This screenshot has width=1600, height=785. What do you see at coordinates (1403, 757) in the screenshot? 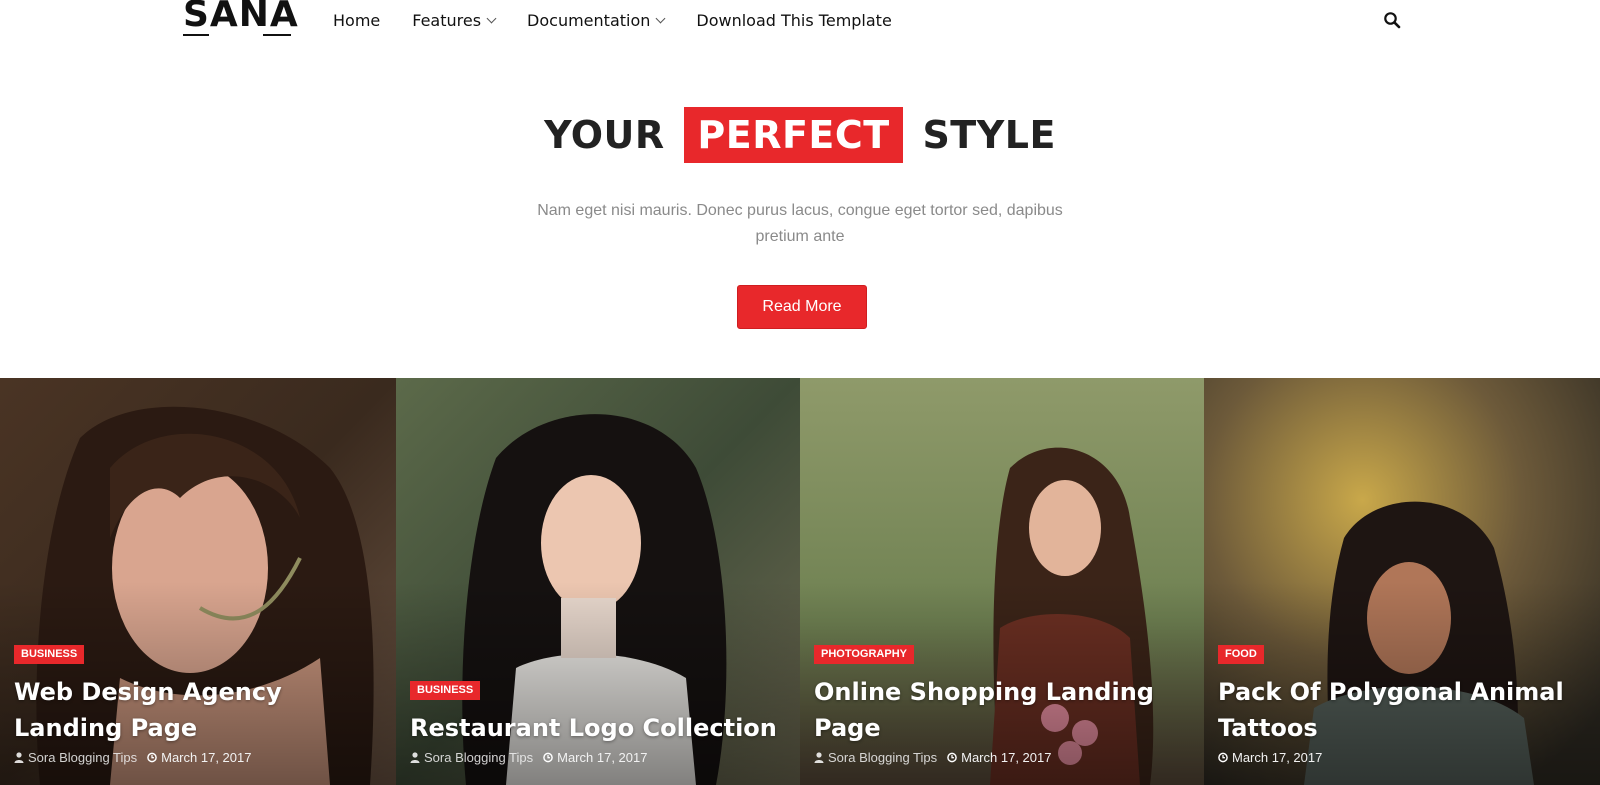
I see `post-meta: March 17, 2017` at bounding box center [1403, 757].